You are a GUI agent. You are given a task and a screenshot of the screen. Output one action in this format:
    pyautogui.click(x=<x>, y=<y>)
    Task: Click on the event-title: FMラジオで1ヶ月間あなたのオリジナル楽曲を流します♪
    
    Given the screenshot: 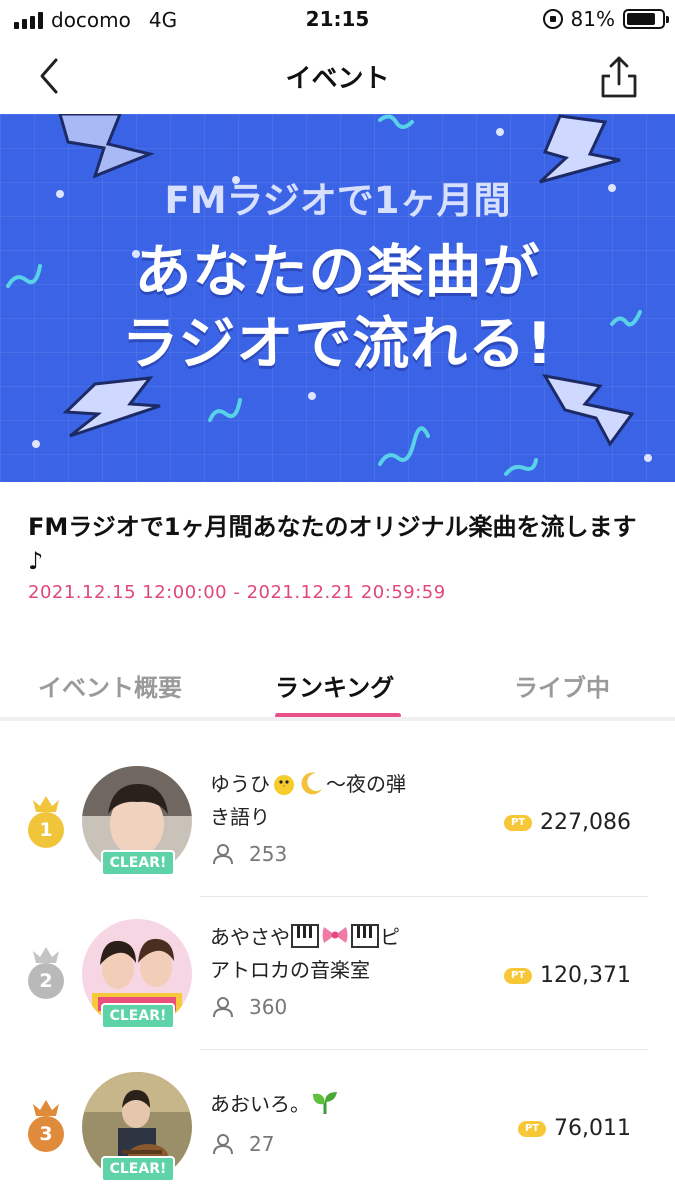 What is the action you would take?
    pyautogui.click(x=332, y=544)
    